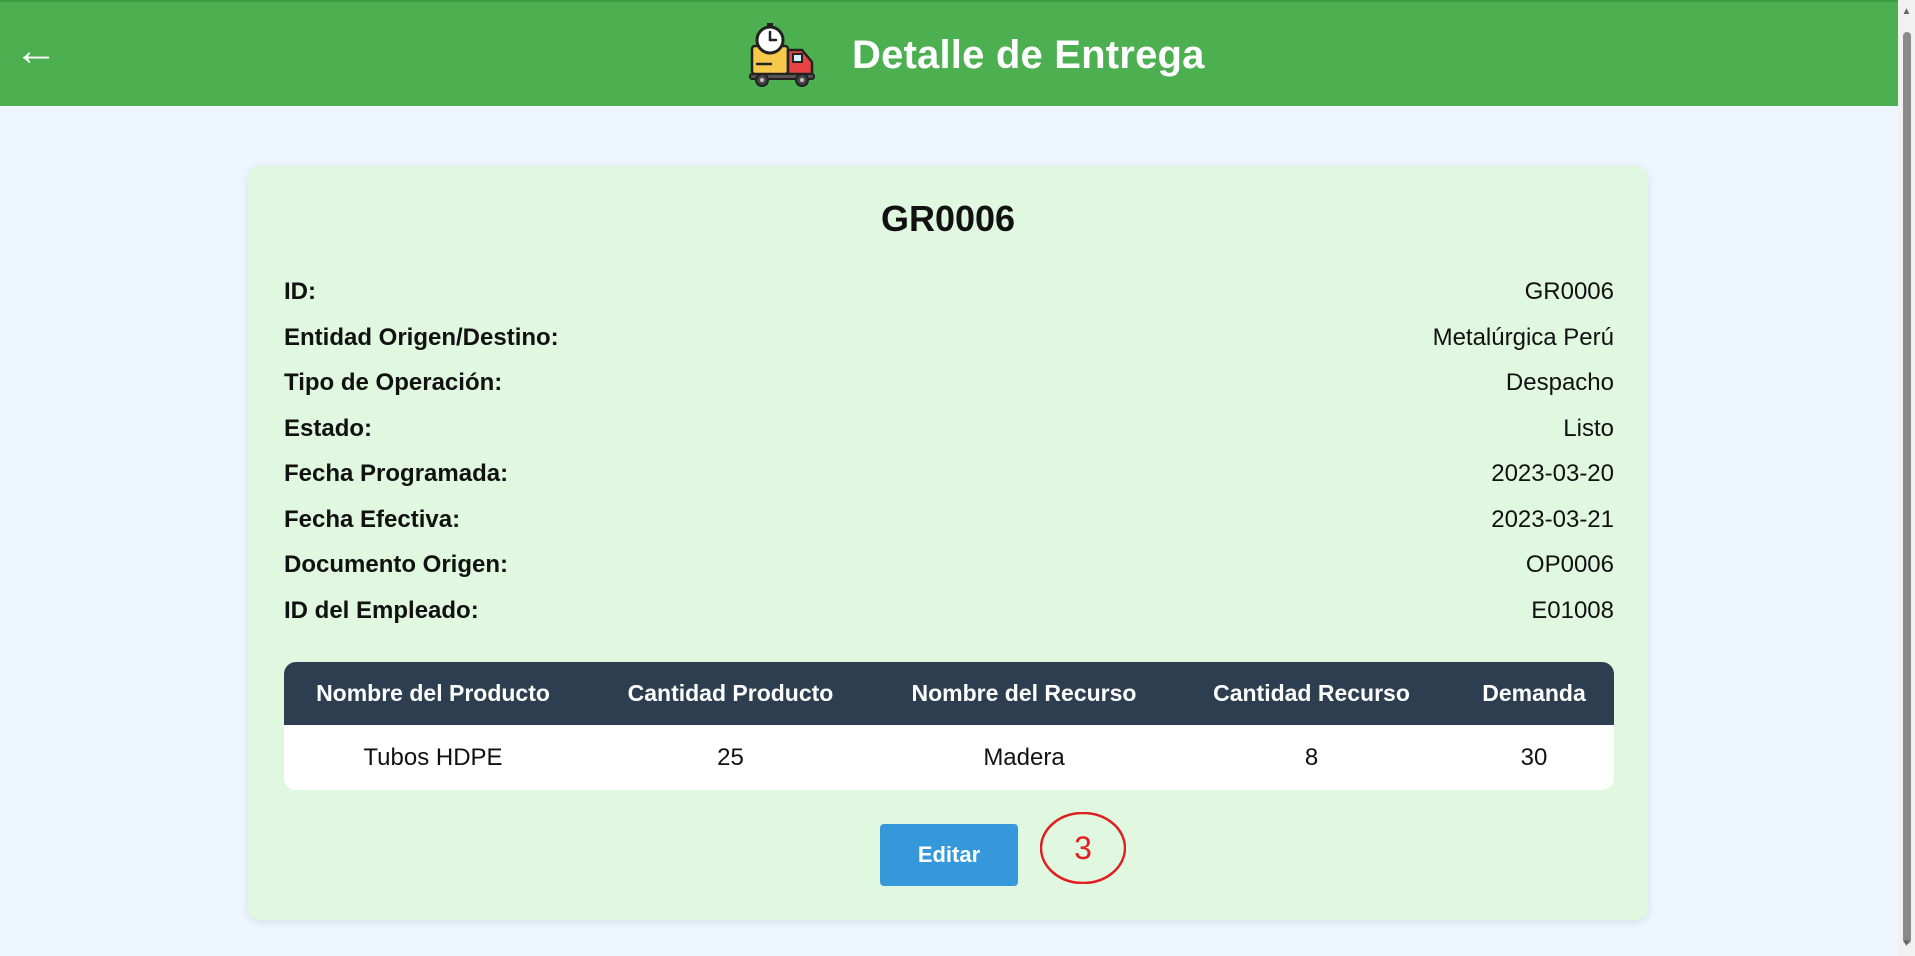 The image size is (1915, 956). What do you see at coordinates (1028, 54) in the screenshot?
I see `page-title: Detalle de Entrega` at bounding box center [1028, 54].